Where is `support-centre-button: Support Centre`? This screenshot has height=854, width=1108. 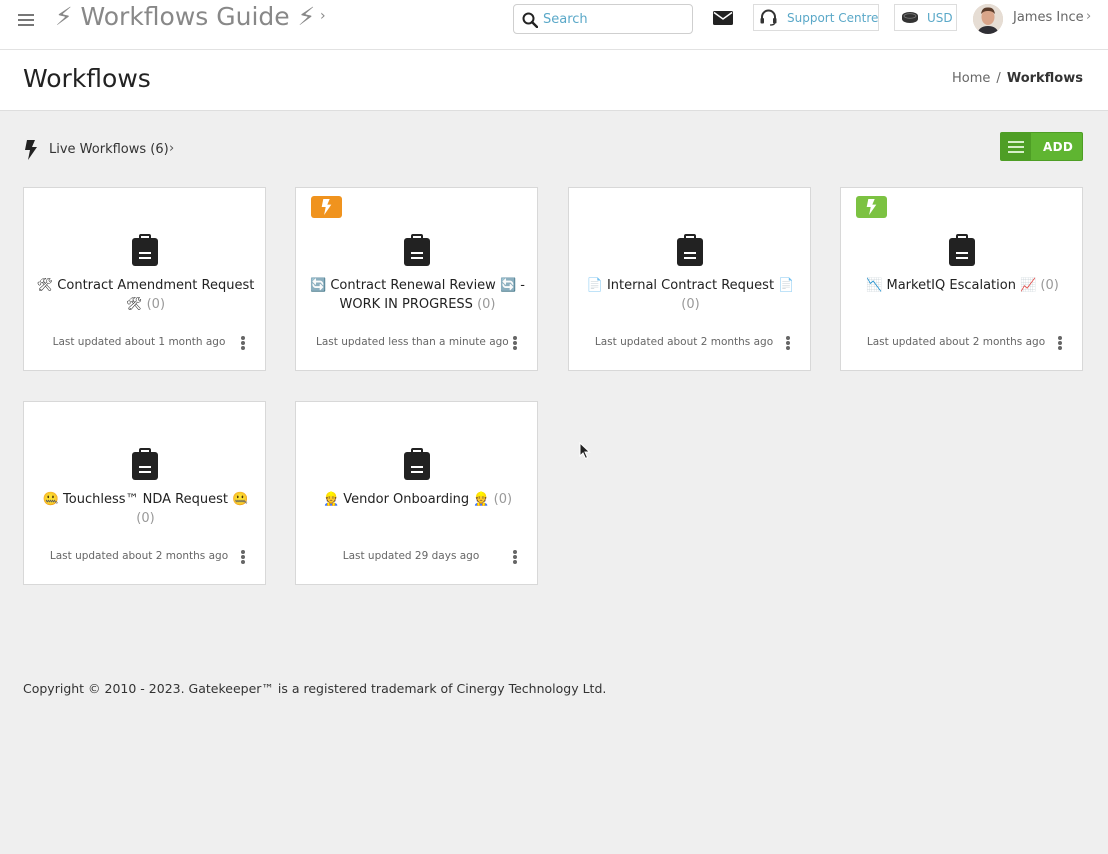 support-centre-button: Support Centre is located at coordinates (816, 17).